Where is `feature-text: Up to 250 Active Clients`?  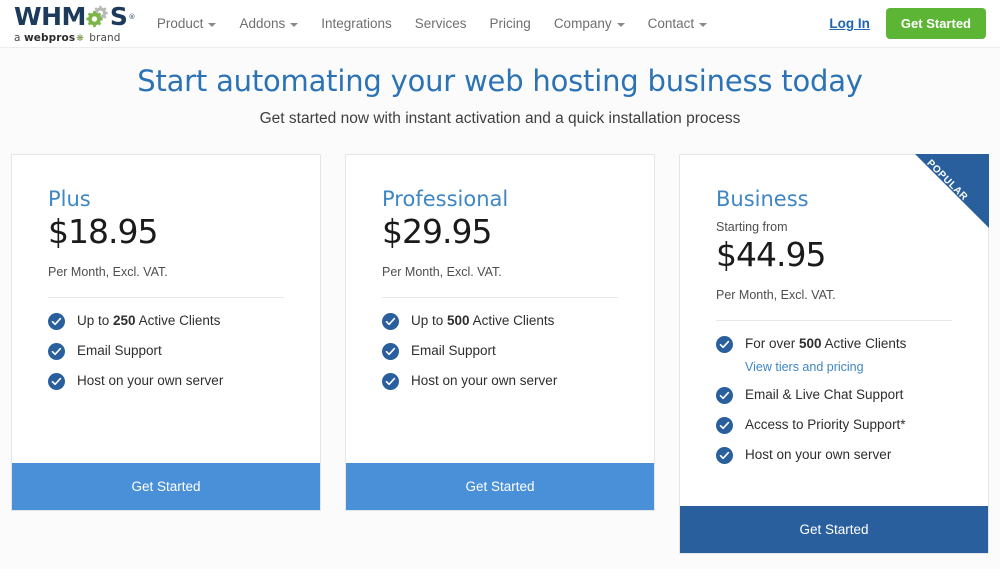 feature-text: Up to 250 Active Clients is located at coordinates (149, 321).